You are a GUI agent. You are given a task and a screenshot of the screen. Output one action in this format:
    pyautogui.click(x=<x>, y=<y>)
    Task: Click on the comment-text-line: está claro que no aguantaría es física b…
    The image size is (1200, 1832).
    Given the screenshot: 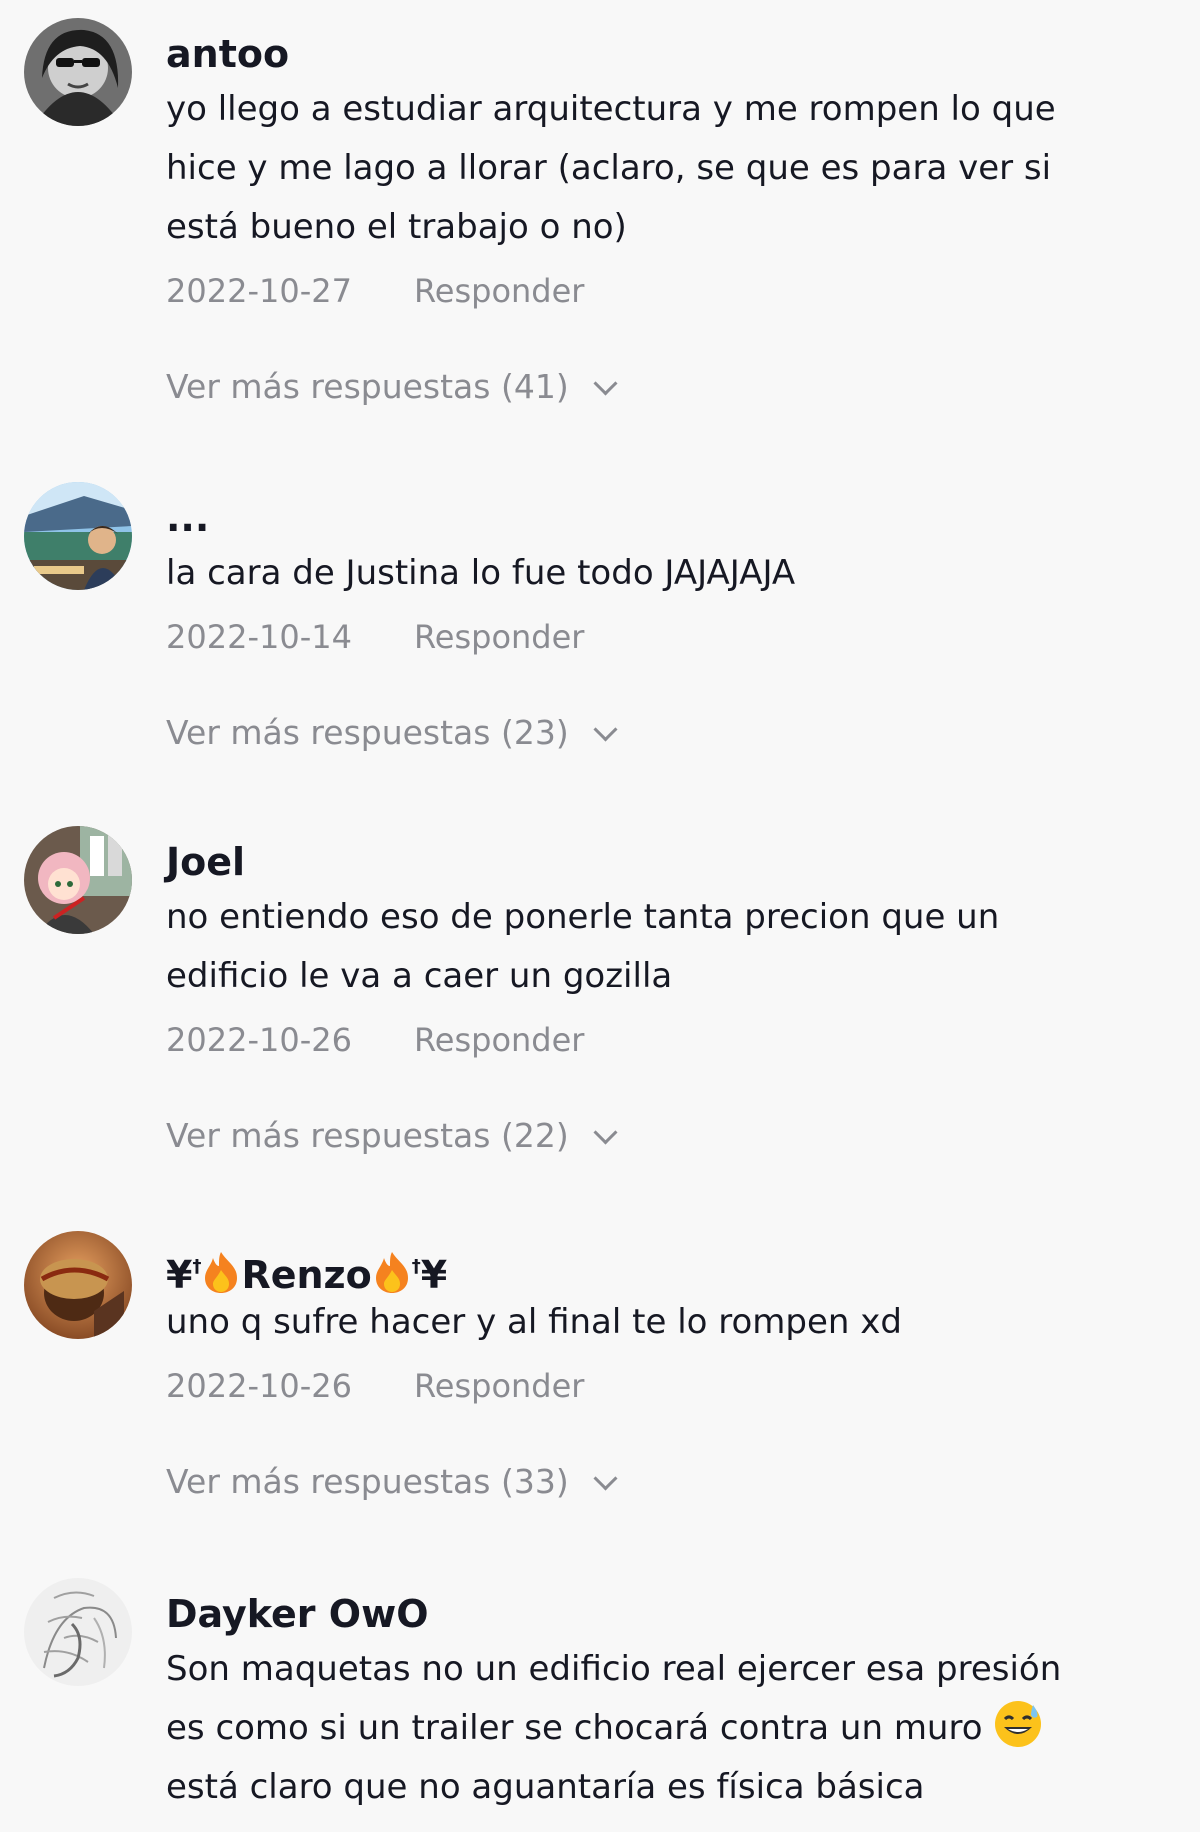 What is the action you would take?
    pyautogui.click(x=545, y=1787)
    